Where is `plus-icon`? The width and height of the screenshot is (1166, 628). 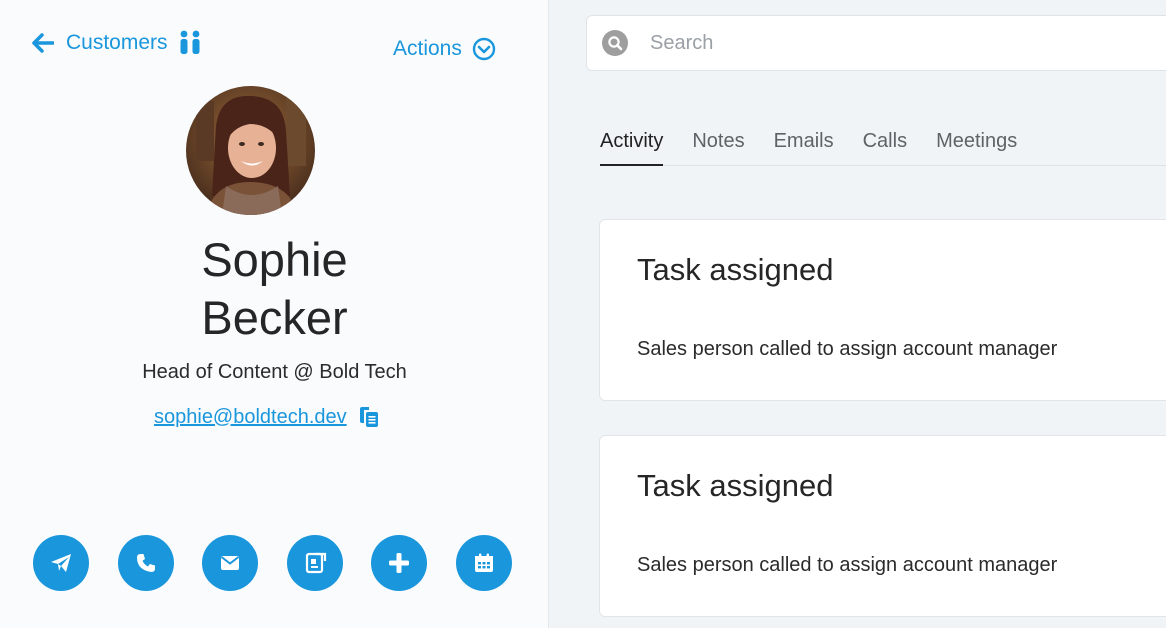 plus-icon is located at coordinates (399, 563).